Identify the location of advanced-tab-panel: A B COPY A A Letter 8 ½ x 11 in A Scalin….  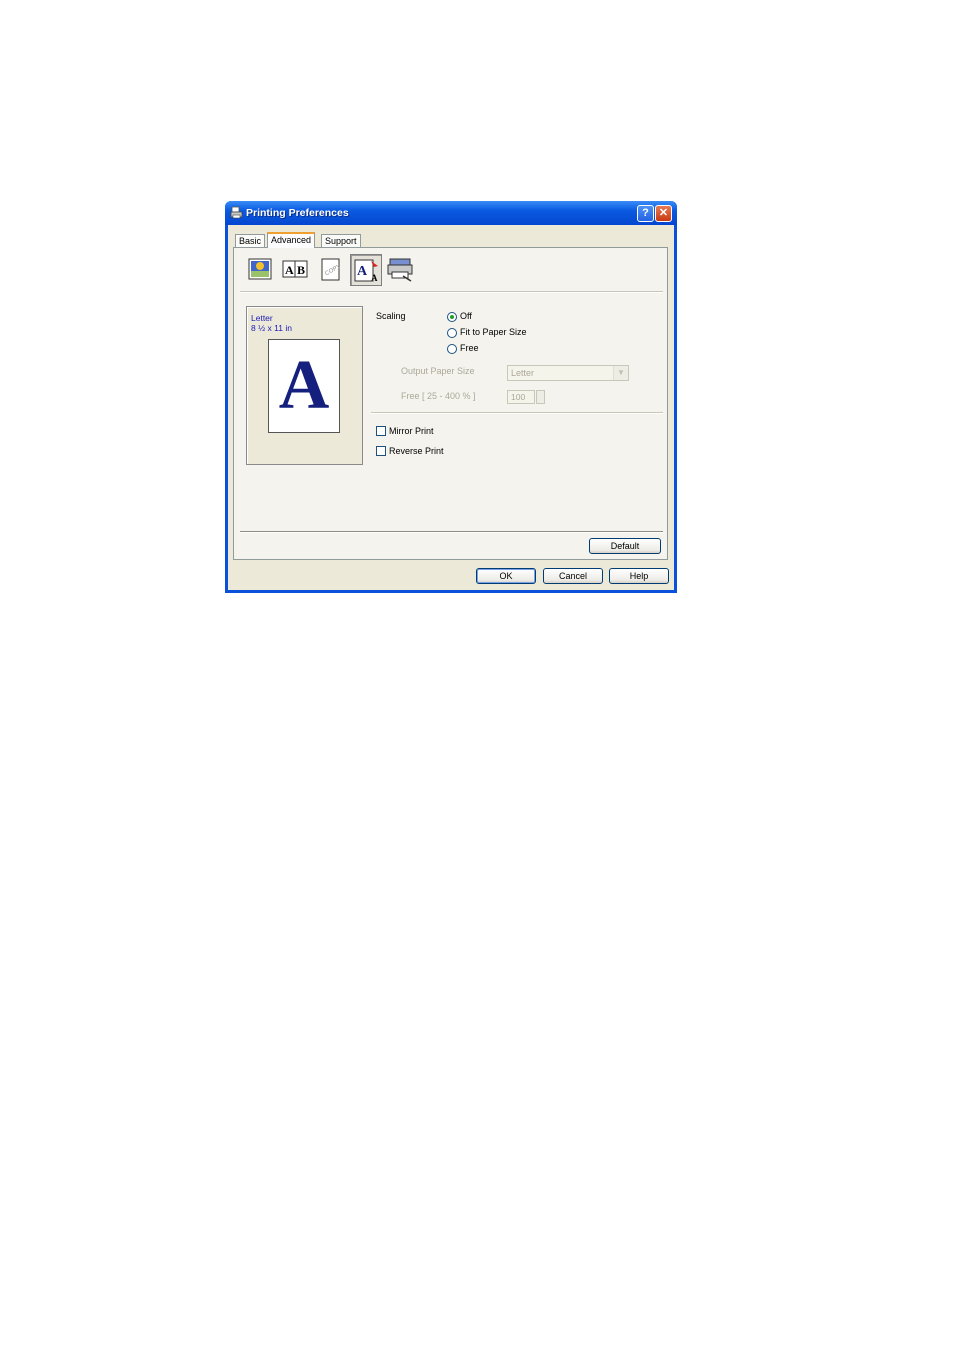
(450, 403).